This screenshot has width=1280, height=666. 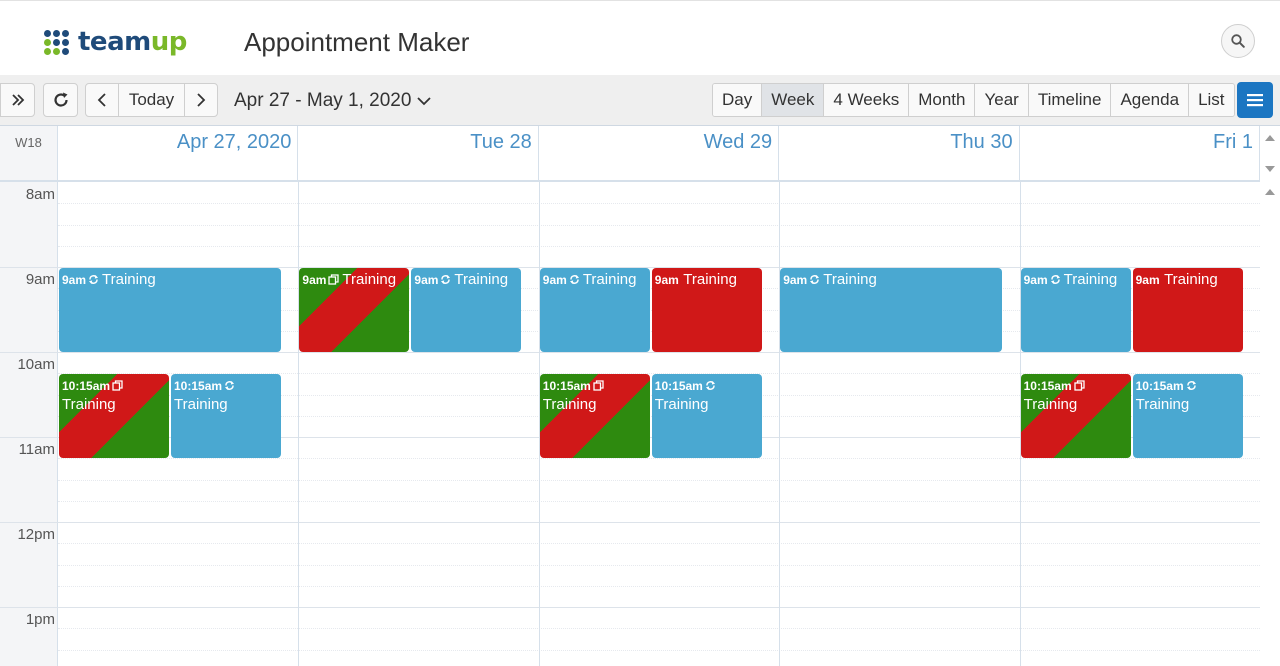 I want to click on day-header: Tue 28, so click(x=418, y=153).